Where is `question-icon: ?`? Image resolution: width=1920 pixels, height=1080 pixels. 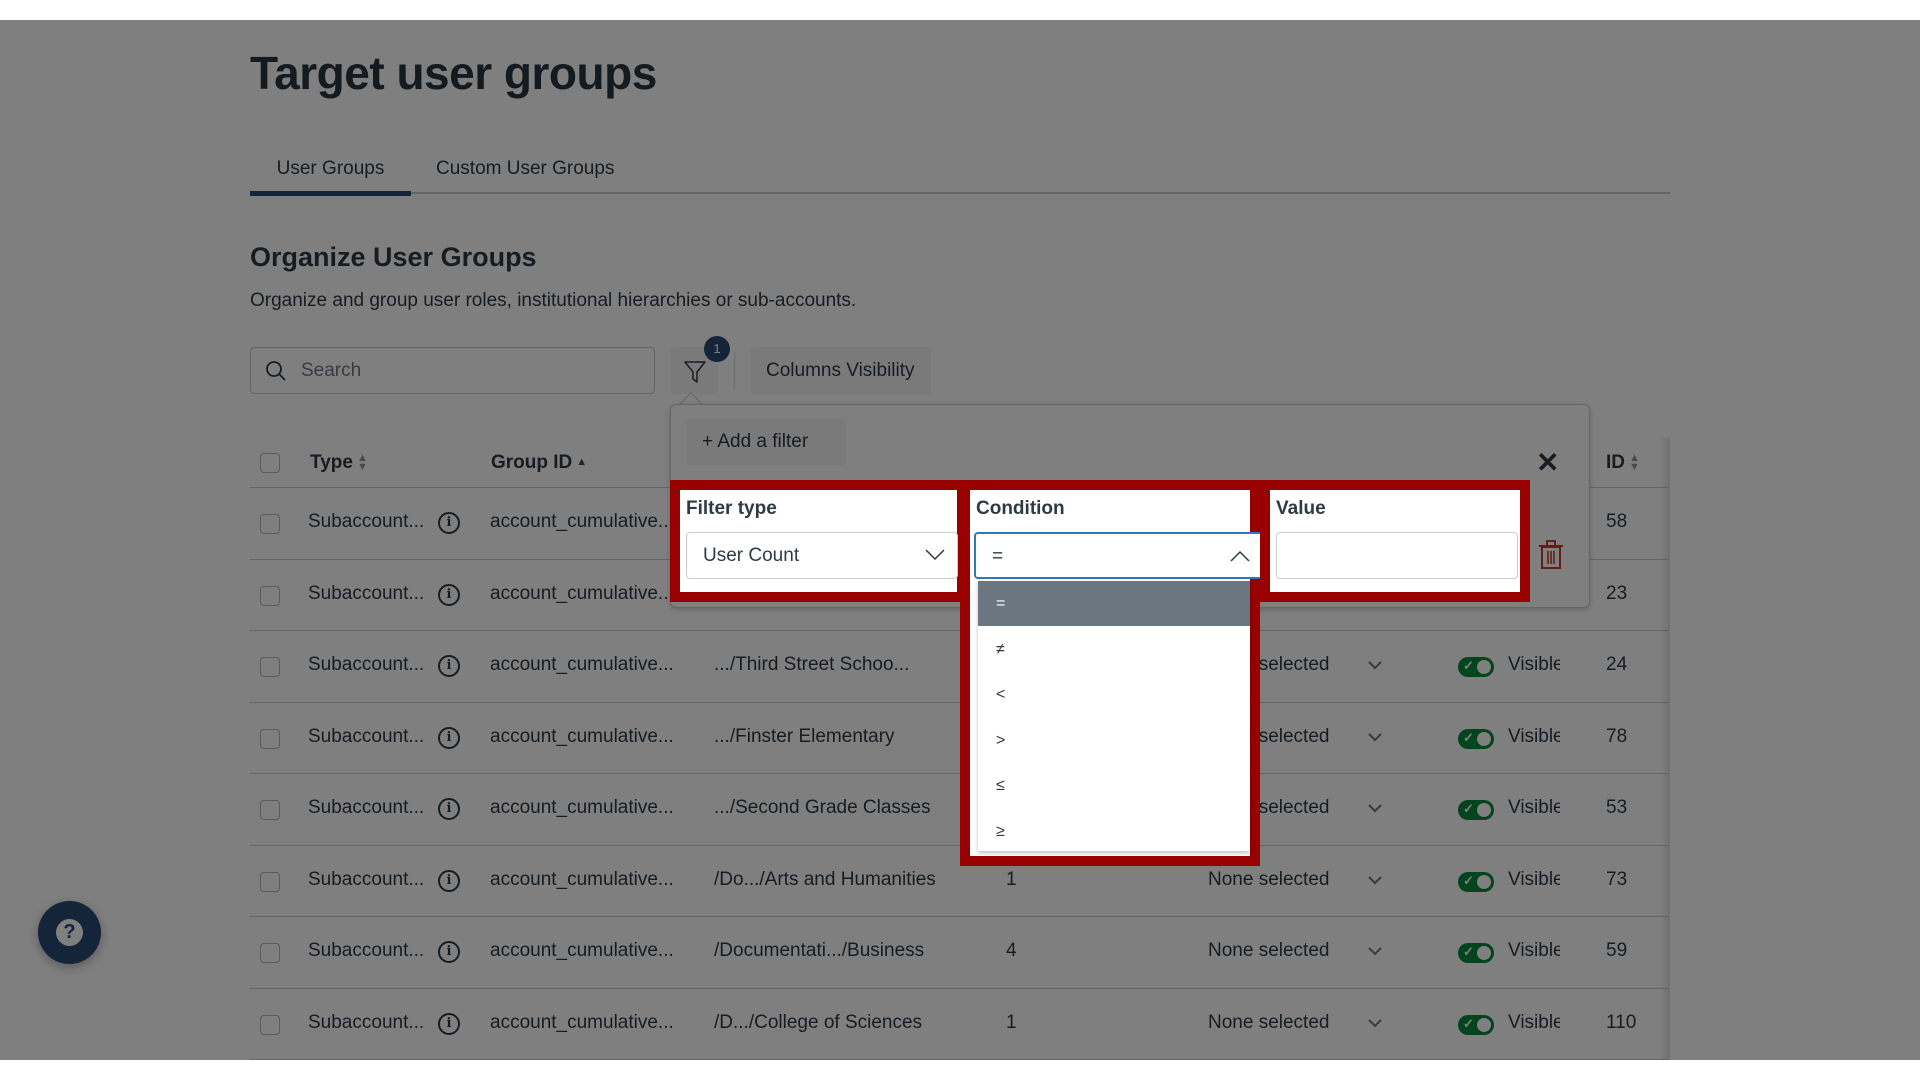 question-icon: ? is located at coordinates (69, 932).